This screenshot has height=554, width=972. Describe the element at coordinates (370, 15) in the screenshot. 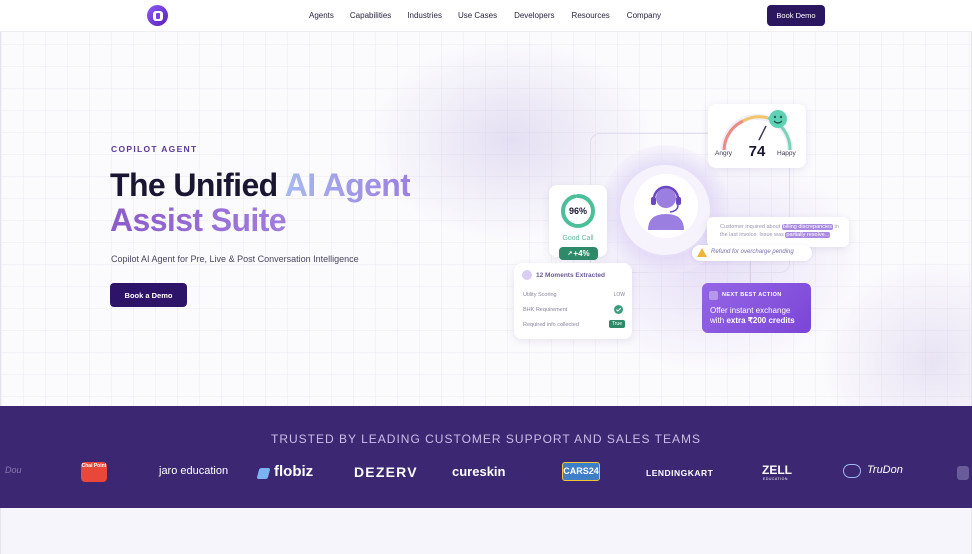

I see `nav-link-capabilities: Capabilities` at that location.